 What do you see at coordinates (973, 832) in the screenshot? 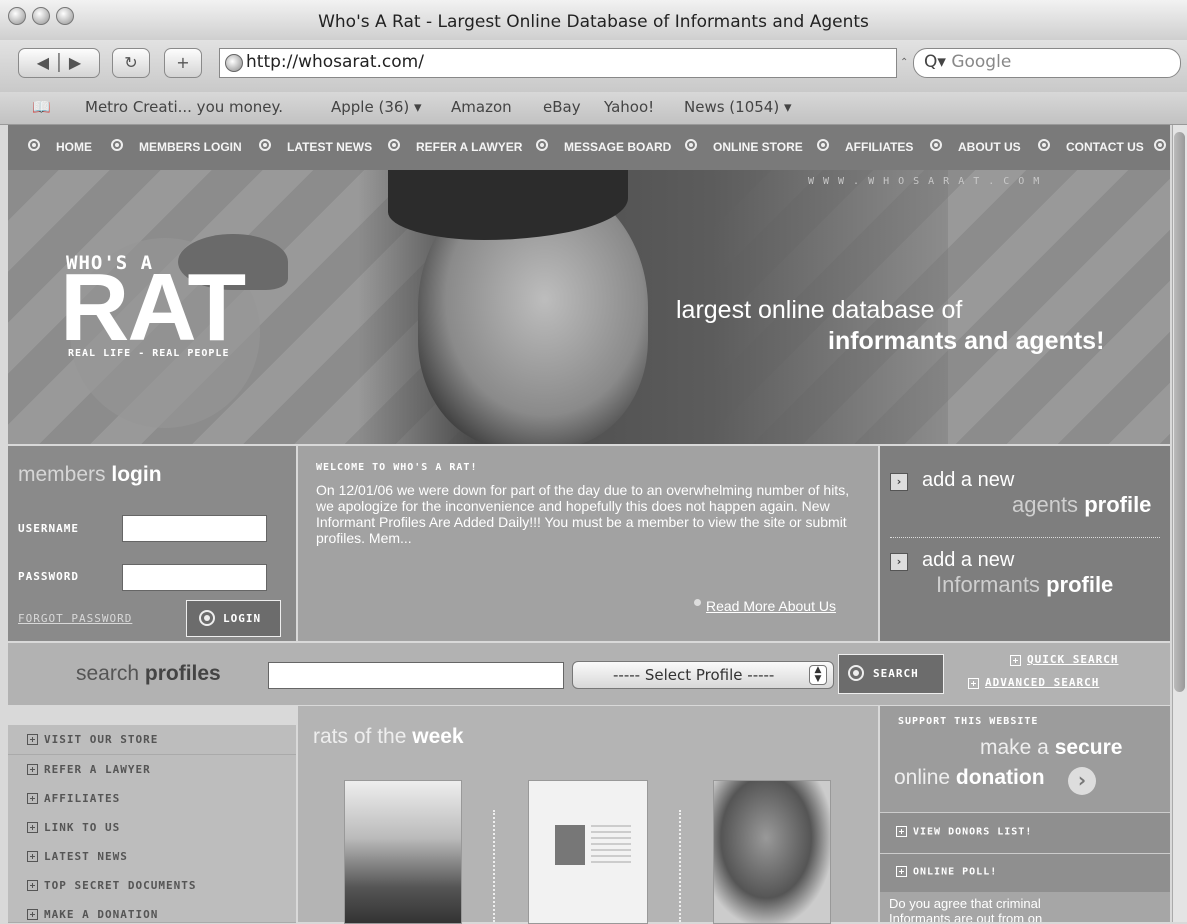
I see `donors-list-label: VIEW DONORS LIST!` at bounding box center [973, 832].